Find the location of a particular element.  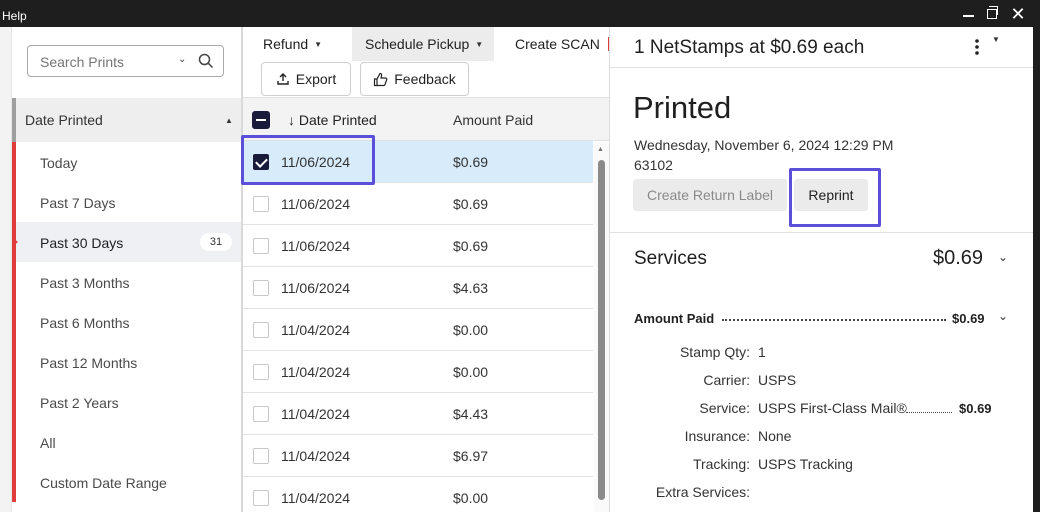

search-icon is located at coordinates (206, 61).